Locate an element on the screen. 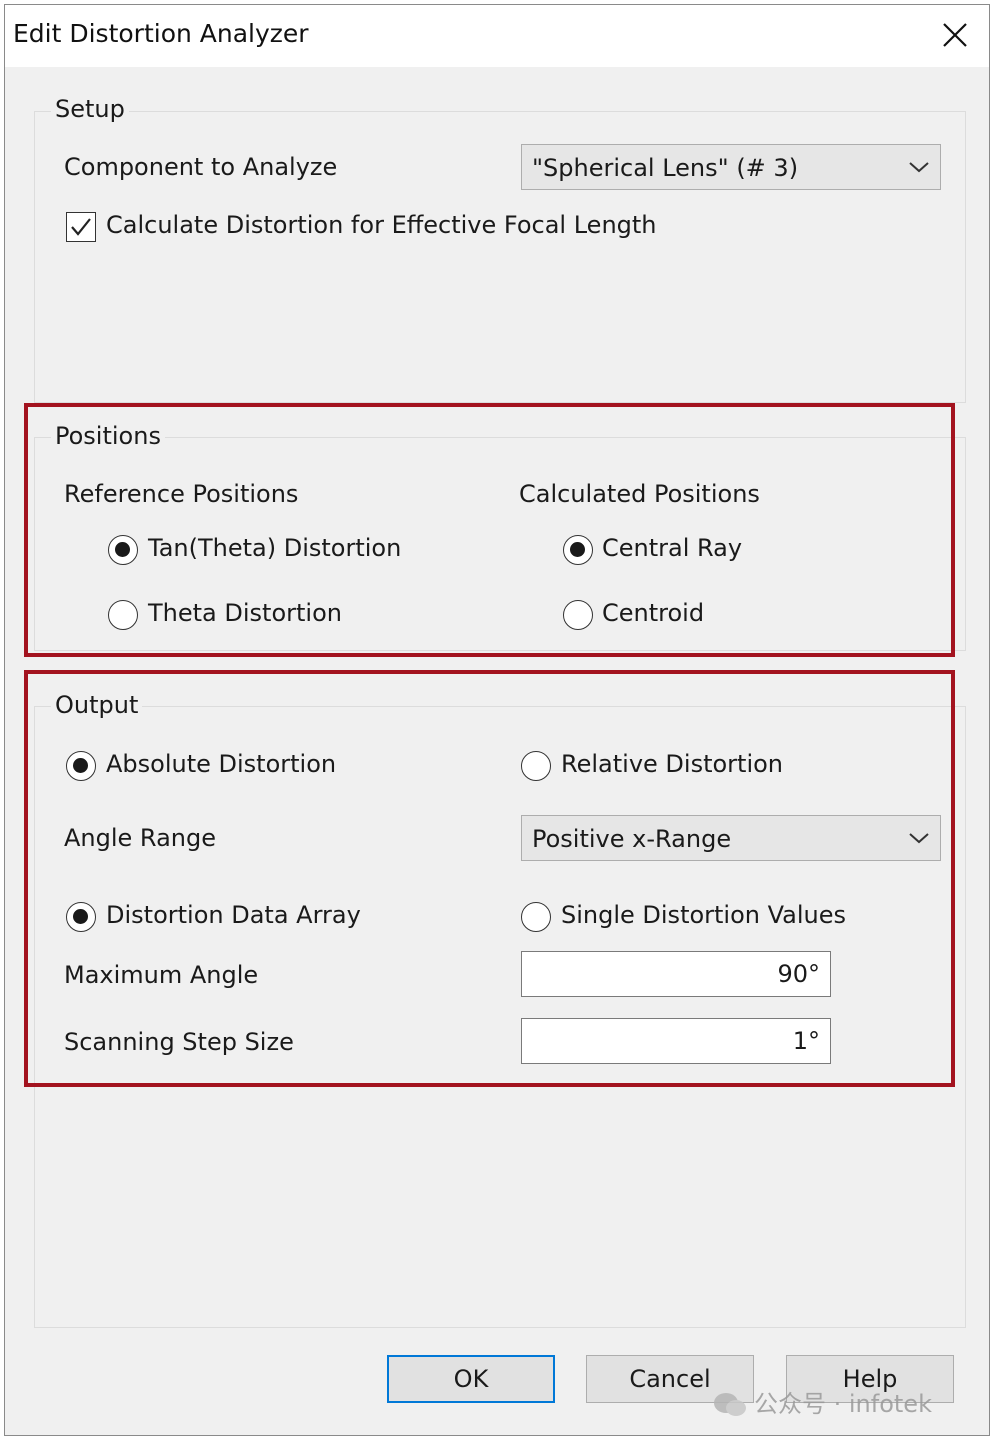 The image size is (996, 1441). efl-checkbox is located at coordinates (81, 227).